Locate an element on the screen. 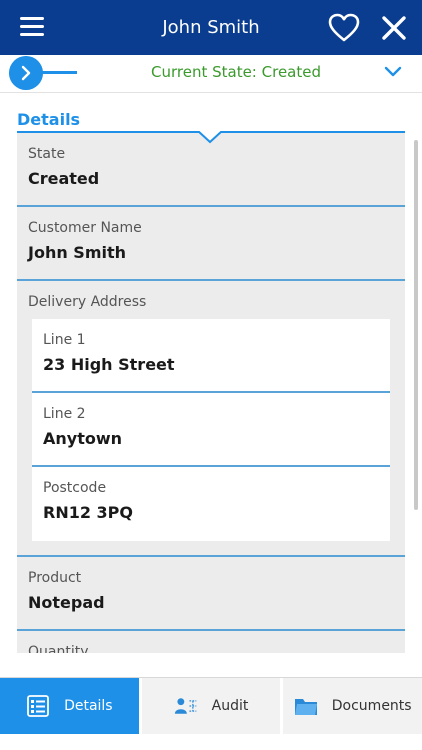 This screenshot has width=422, height=750. field-value: Anytown is located at coordinates (83, 438).